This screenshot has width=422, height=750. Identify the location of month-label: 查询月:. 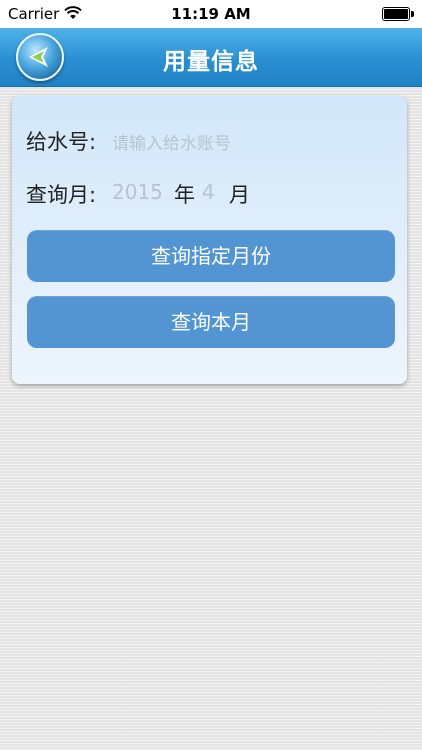
(61, 195).